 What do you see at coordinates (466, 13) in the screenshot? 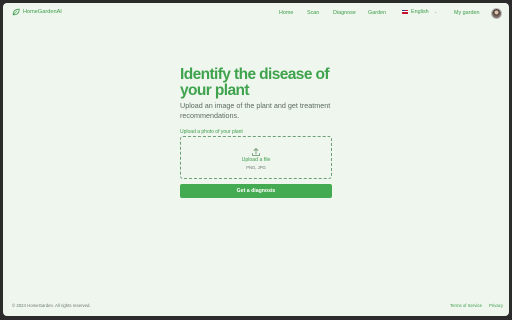
I see `nav-my-garden: My garden` at bounding box center [466, 13].